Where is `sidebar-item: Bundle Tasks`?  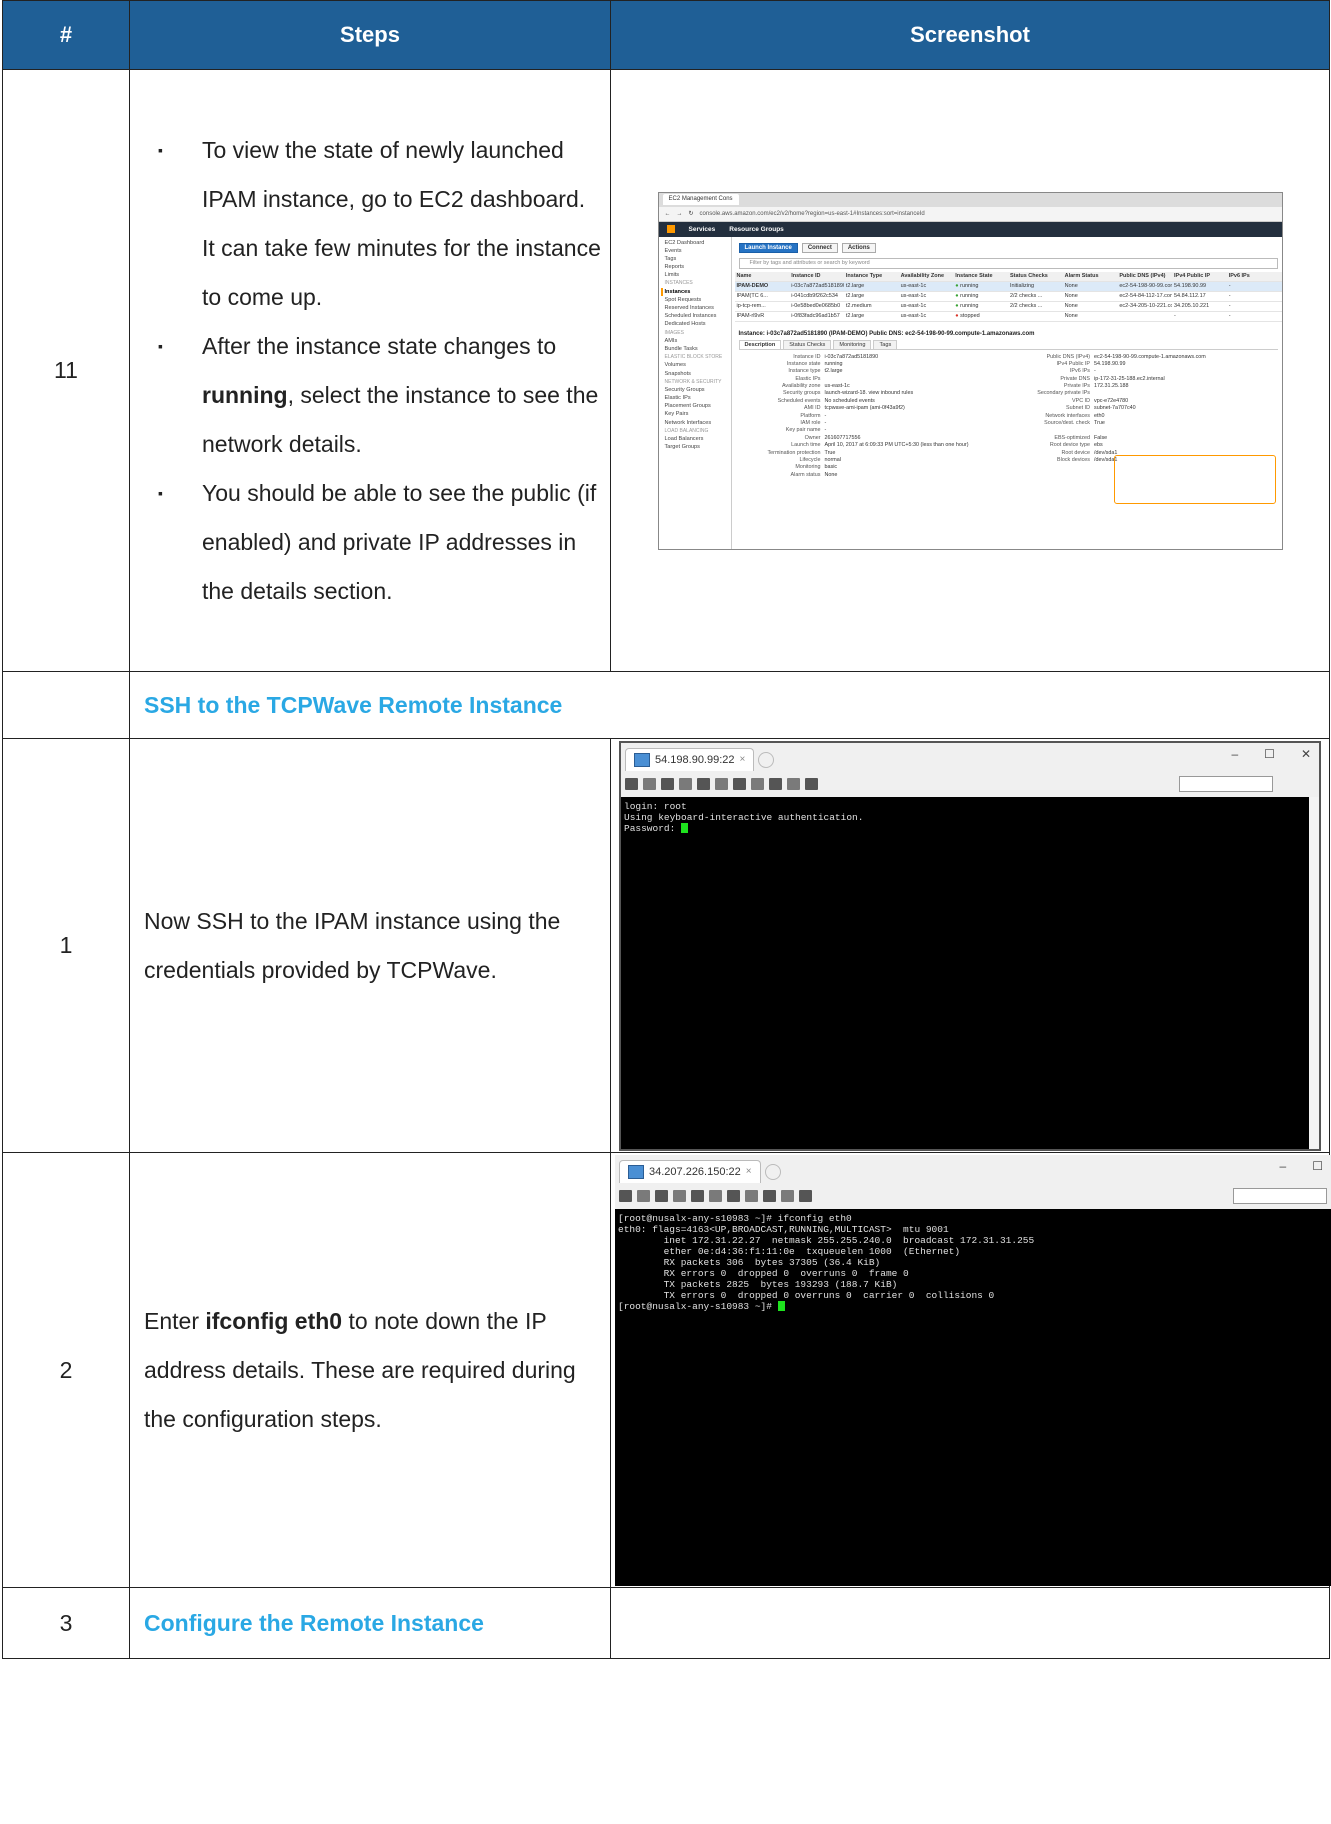 sidebar-item: Bundle Tasks is located at coordinates (698, 349).